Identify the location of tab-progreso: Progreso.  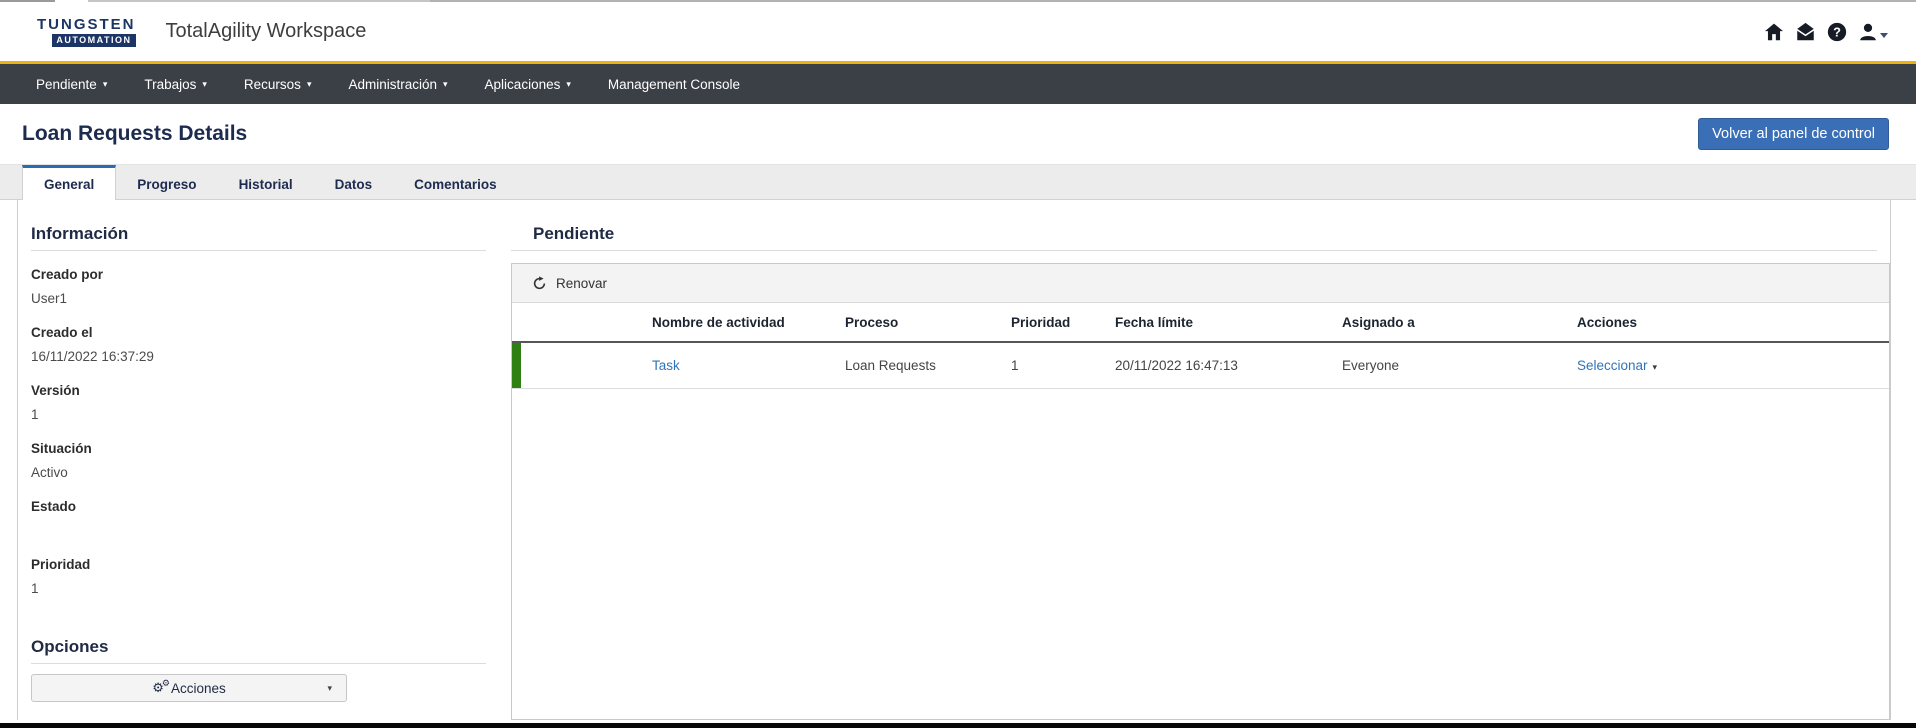
(166, 182).